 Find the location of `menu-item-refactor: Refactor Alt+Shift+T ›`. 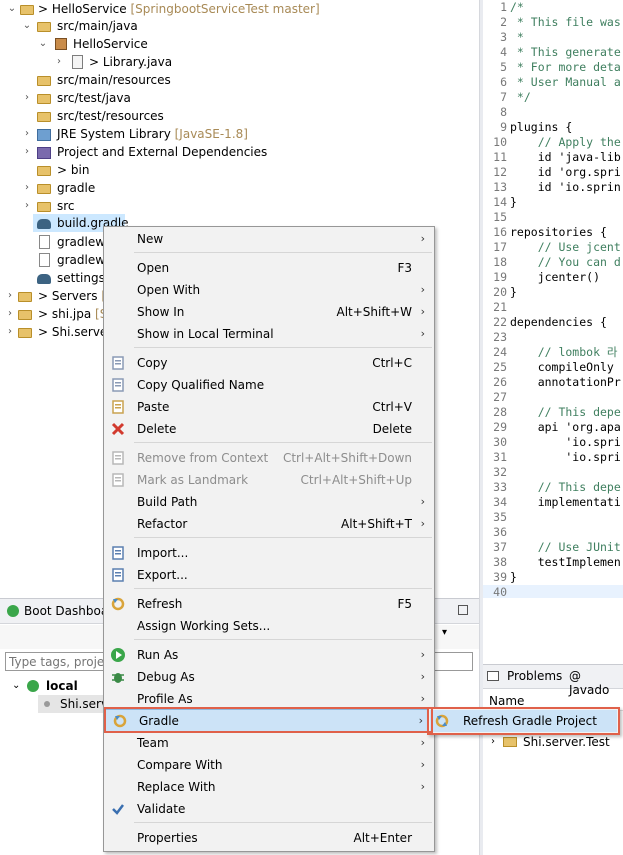

menu-item-refactor: Refactor Alt+Shift+T › is located at coordinates (269, 524).